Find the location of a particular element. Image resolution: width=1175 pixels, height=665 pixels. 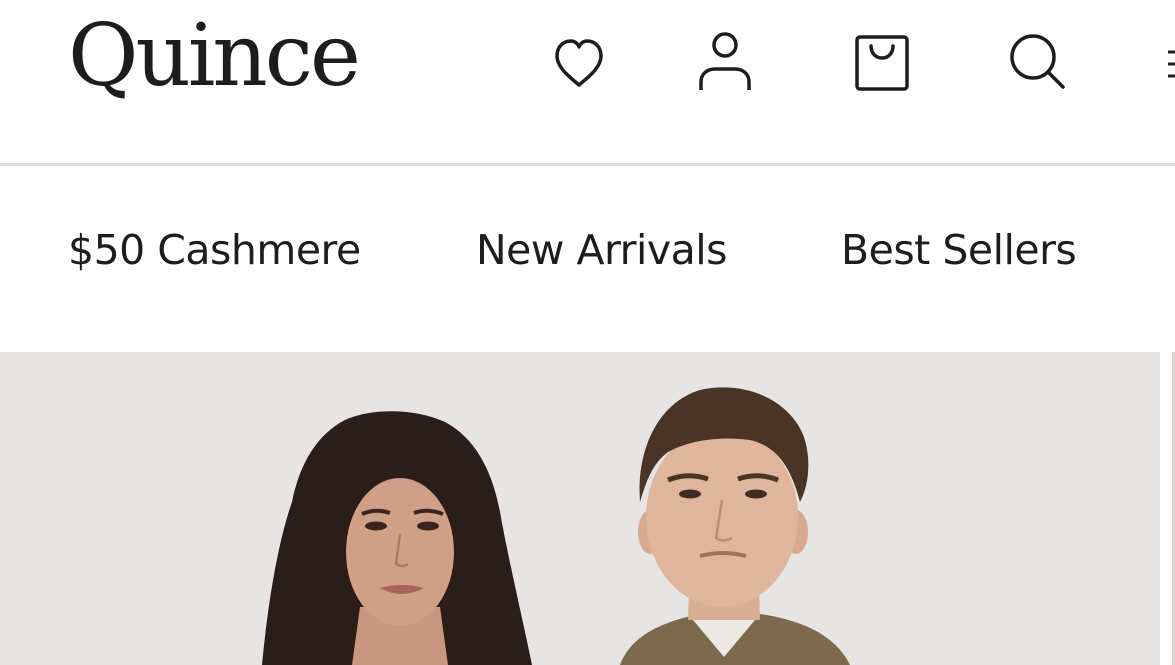

search-icon is located at coordinates (1037, 61).